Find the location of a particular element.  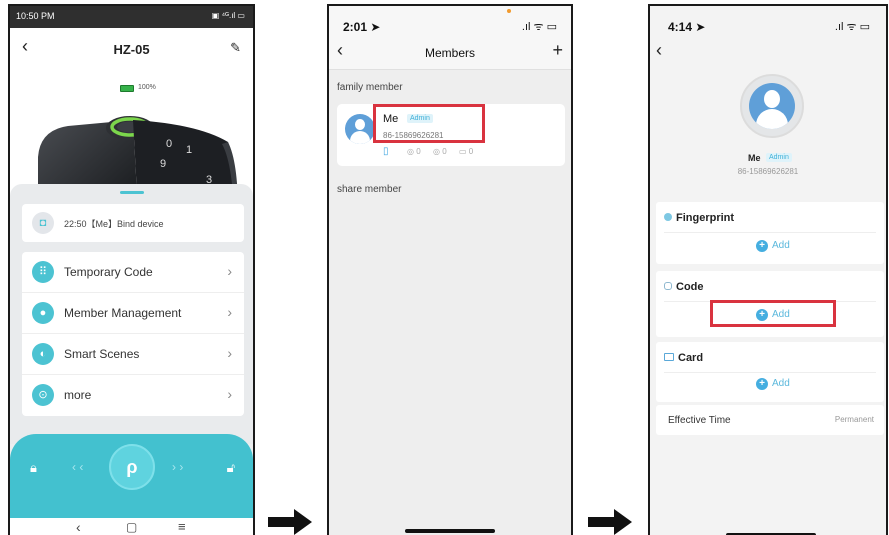

android-nav-bar: ‹ ▢ ≡ is located at coordinates (131, 526).